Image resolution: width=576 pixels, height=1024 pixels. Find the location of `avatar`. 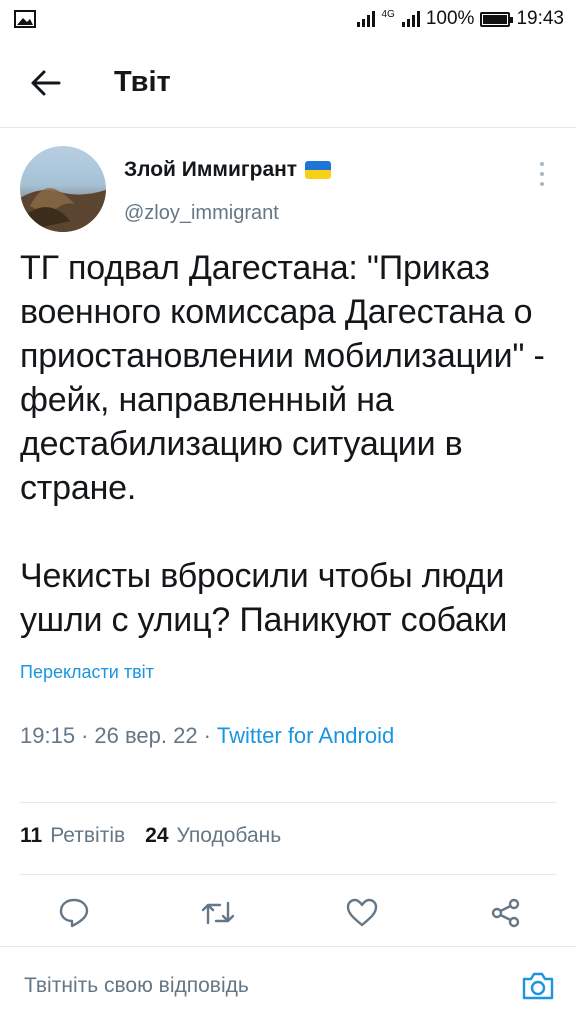

avatar is located at coordinates (63, 189).